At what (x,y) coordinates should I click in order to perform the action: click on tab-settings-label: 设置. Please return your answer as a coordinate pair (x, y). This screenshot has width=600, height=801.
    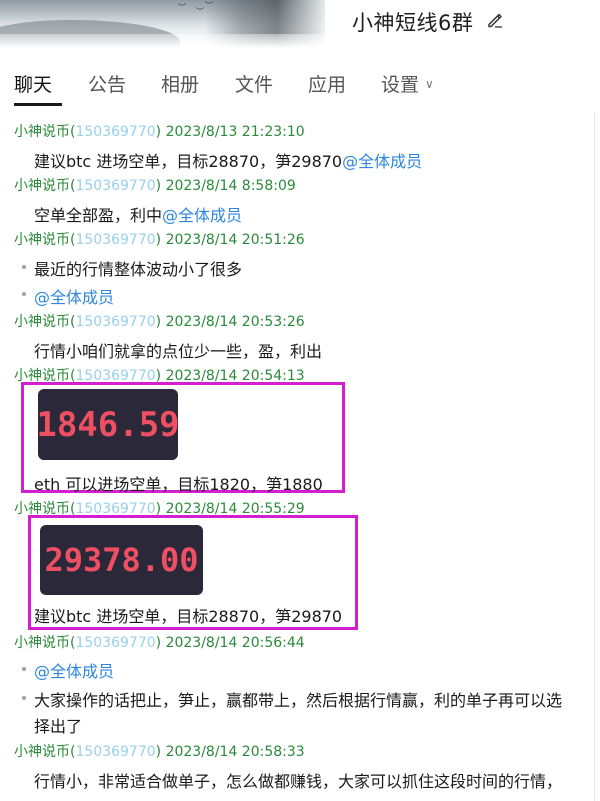
    Looking at the image, I should click on (400, 85).